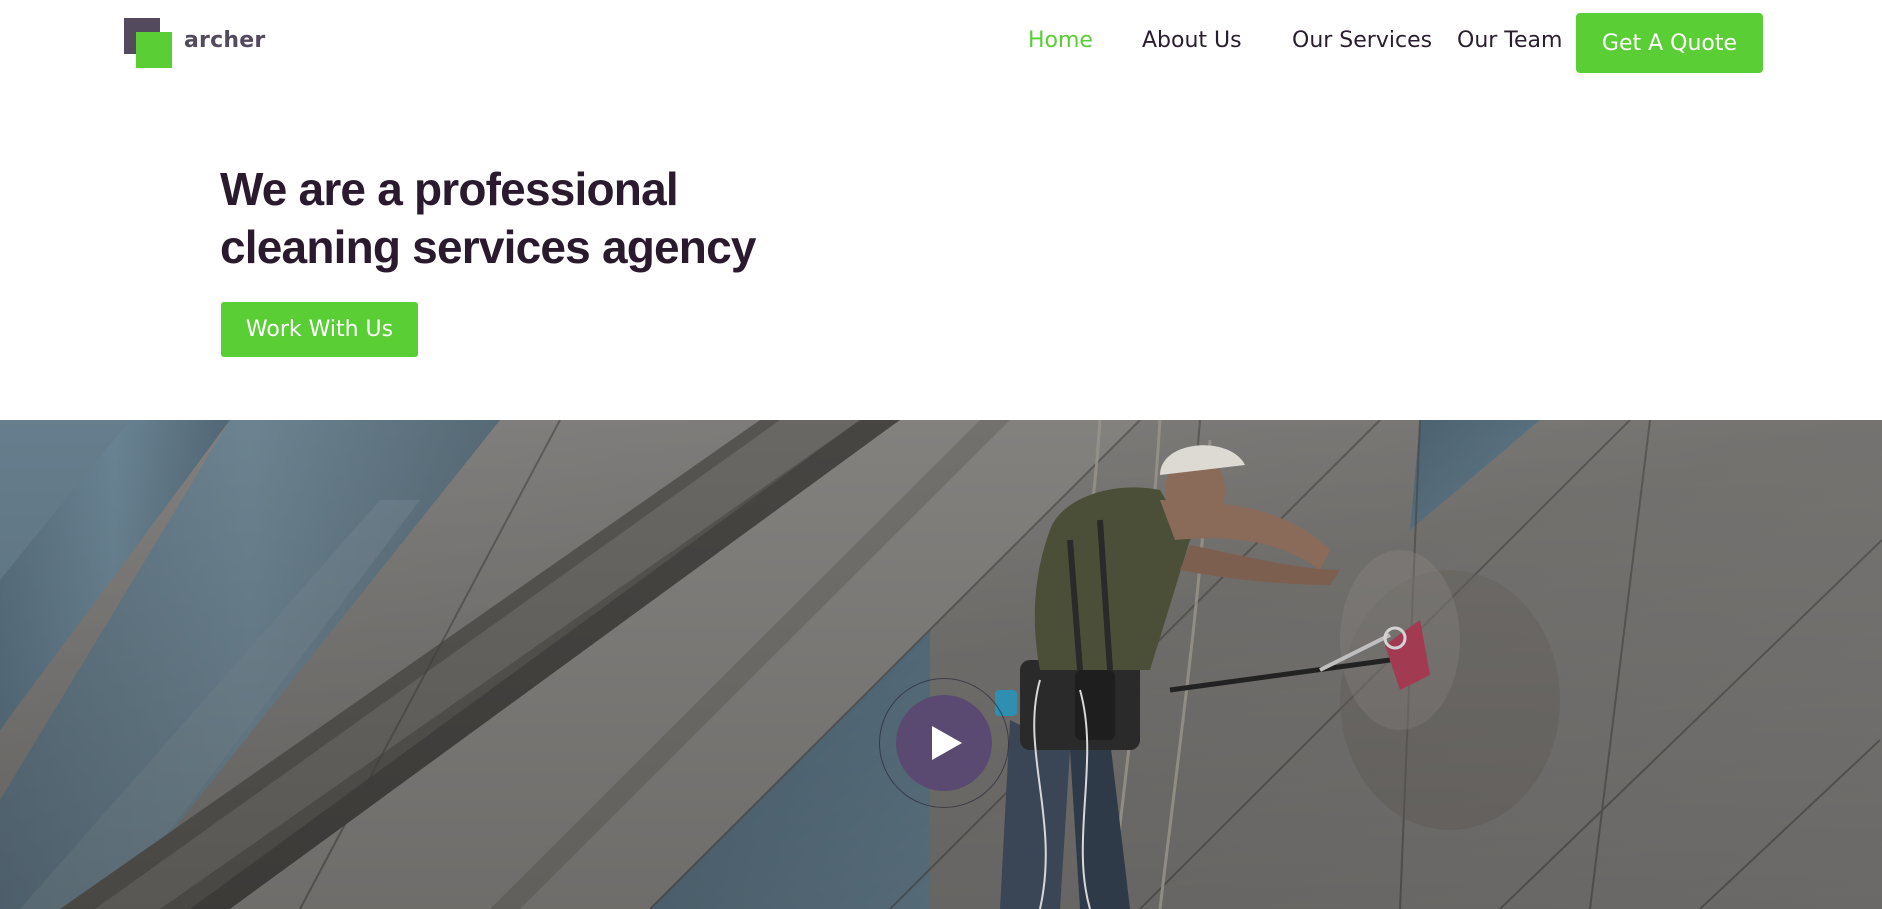  I want to click on logo: archer, so click(195, 44).